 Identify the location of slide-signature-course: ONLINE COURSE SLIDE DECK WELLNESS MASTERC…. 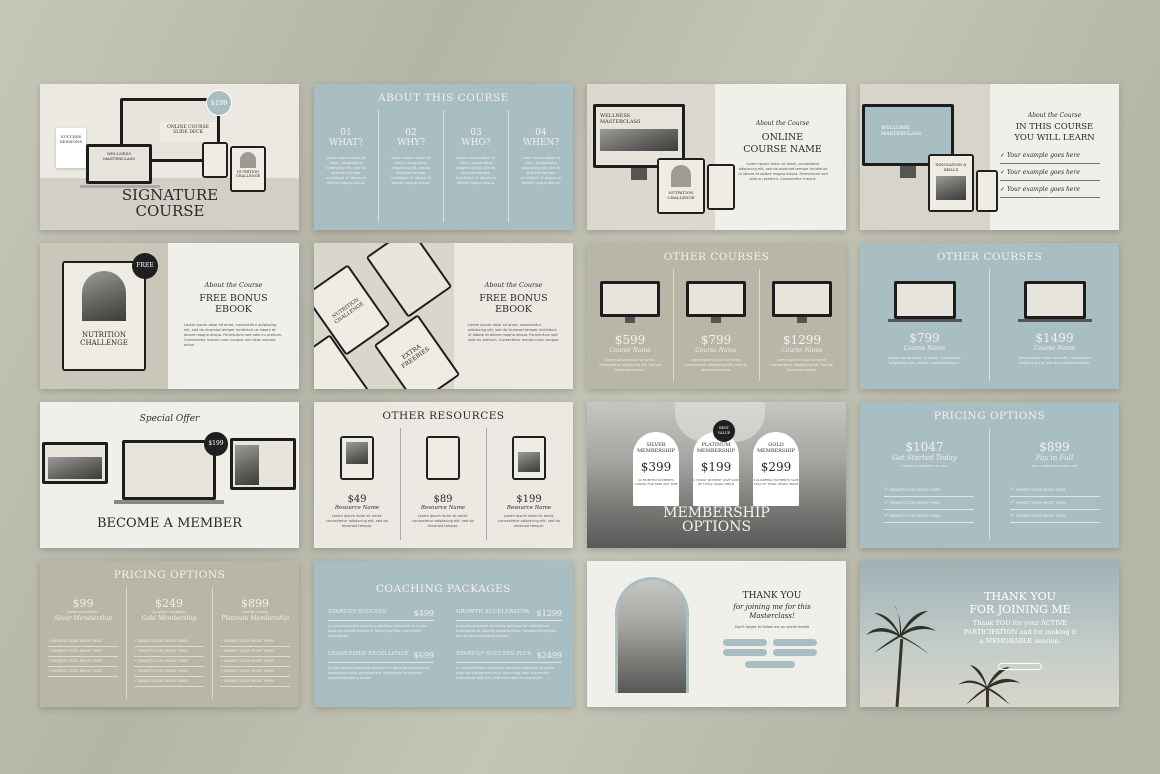
(169, 157).